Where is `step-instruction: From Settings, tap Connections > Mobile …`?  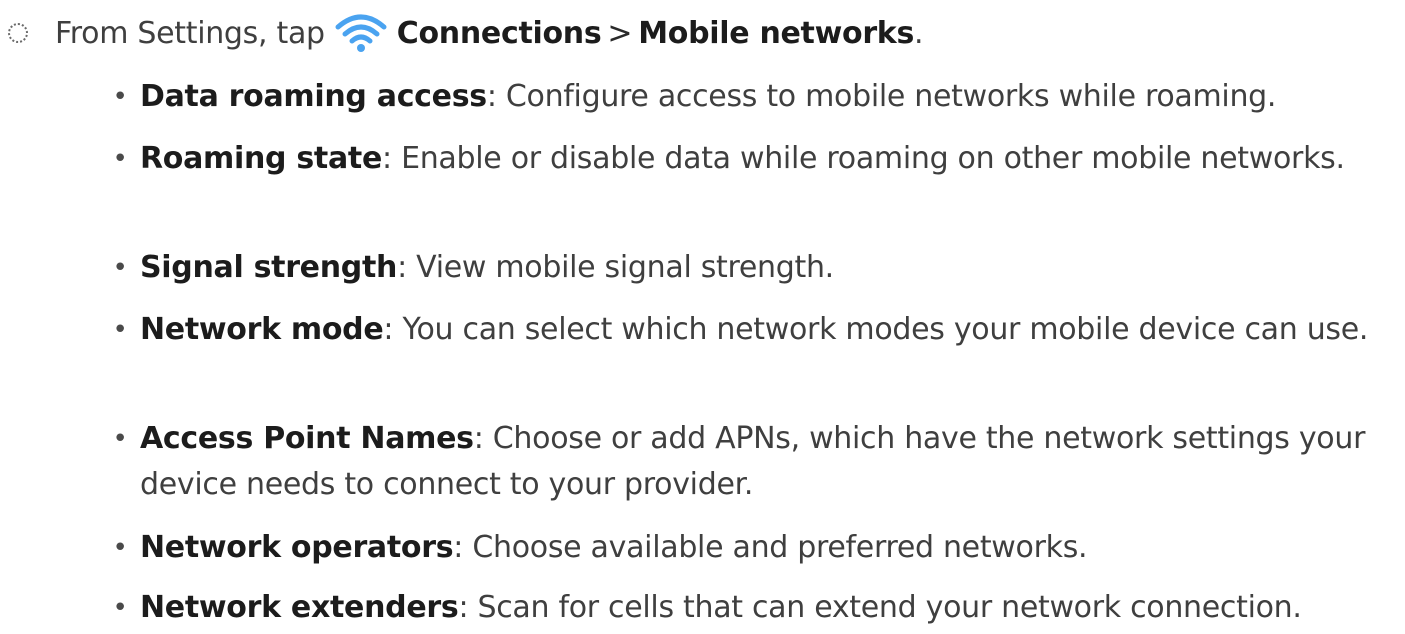 step-instruction: From Settings, tap Connections > Mobile … is located at coordinates (462, 33).